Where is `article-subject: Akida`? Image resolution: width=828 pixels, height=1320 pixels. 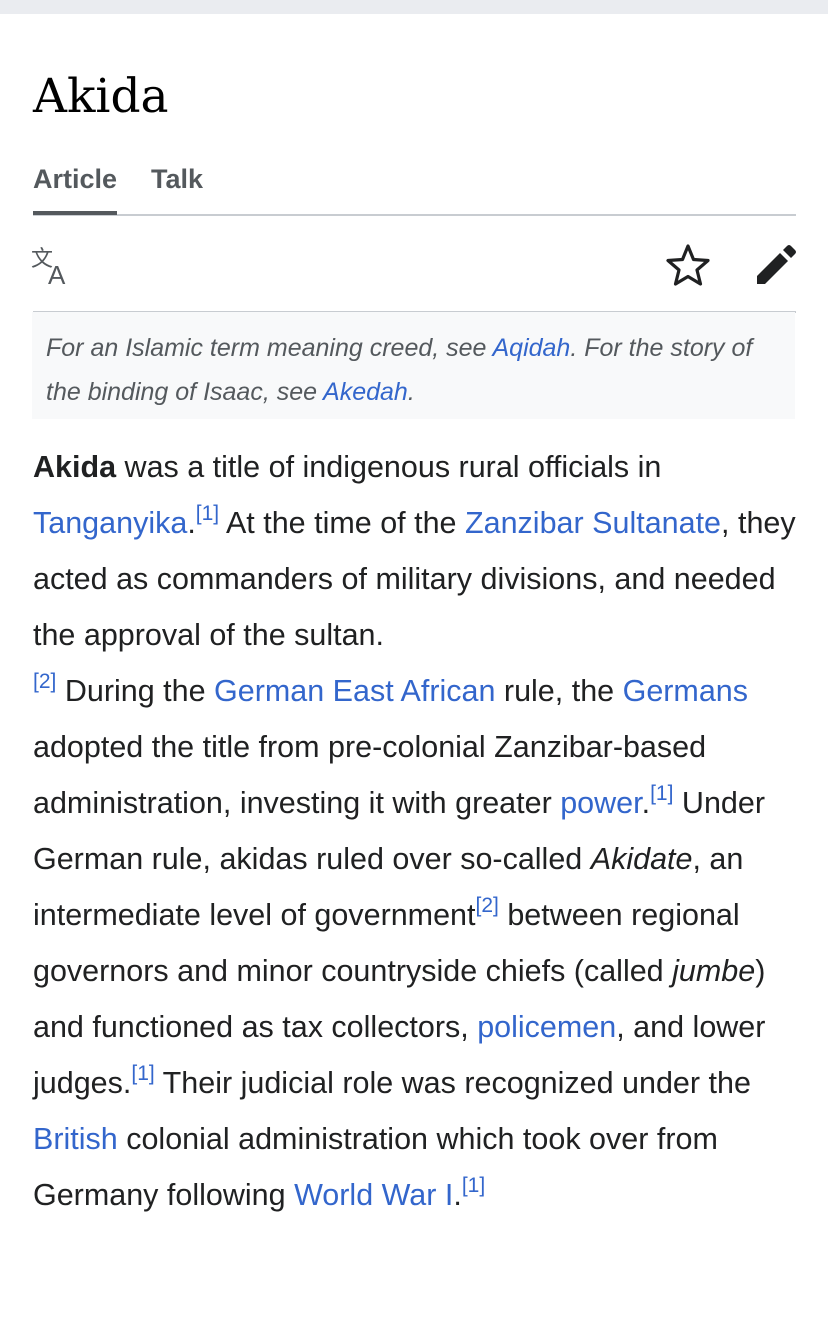
article-subject: Akida is located at coordinates (75, 467).